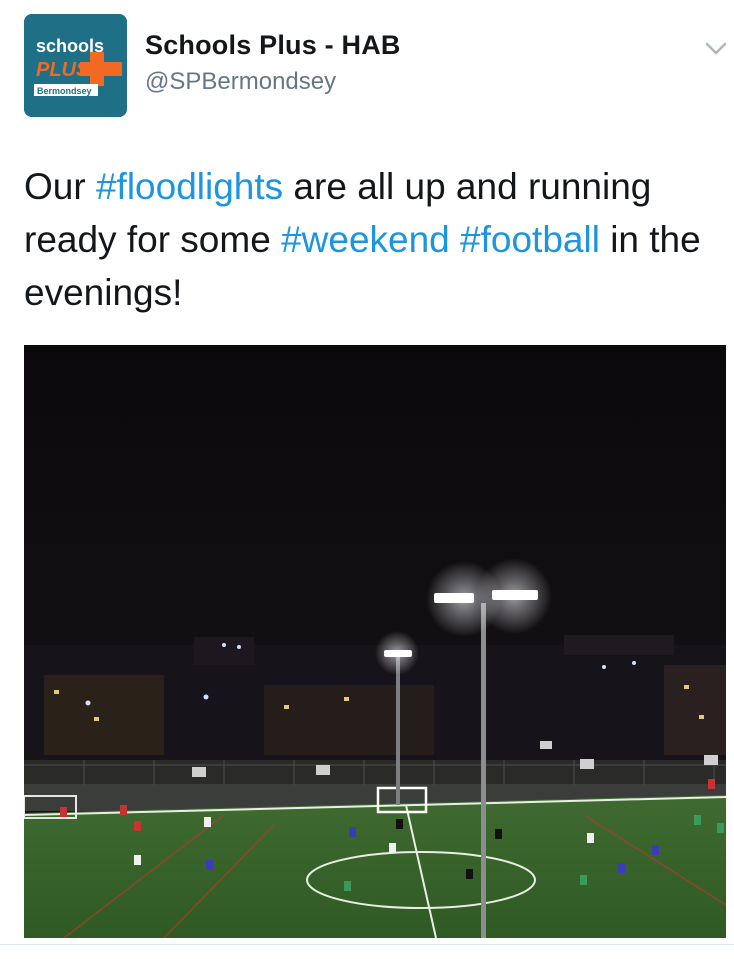 The image size is (734, 959). Describe the element at coordinates (455, 239) in the screenshot. I see `tweet-text-segment` at that location.